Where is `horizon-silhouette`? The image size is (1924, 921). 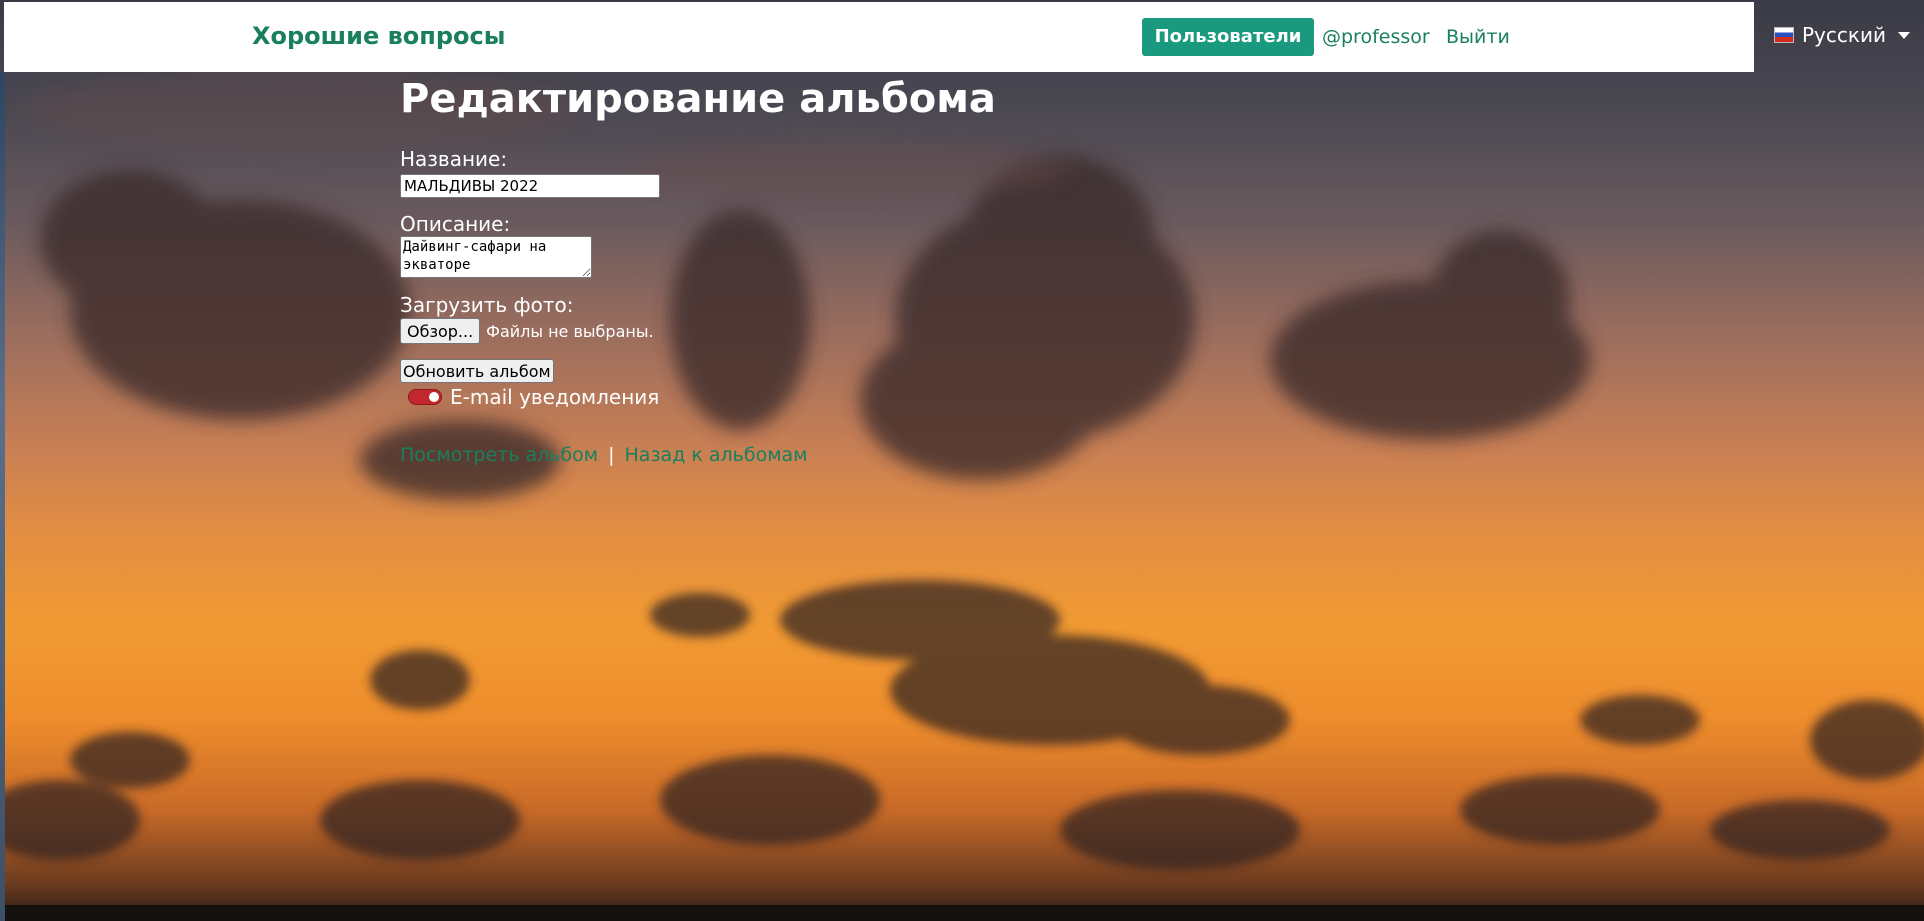 horizon-silhouette is located at coordinates (962, 913).